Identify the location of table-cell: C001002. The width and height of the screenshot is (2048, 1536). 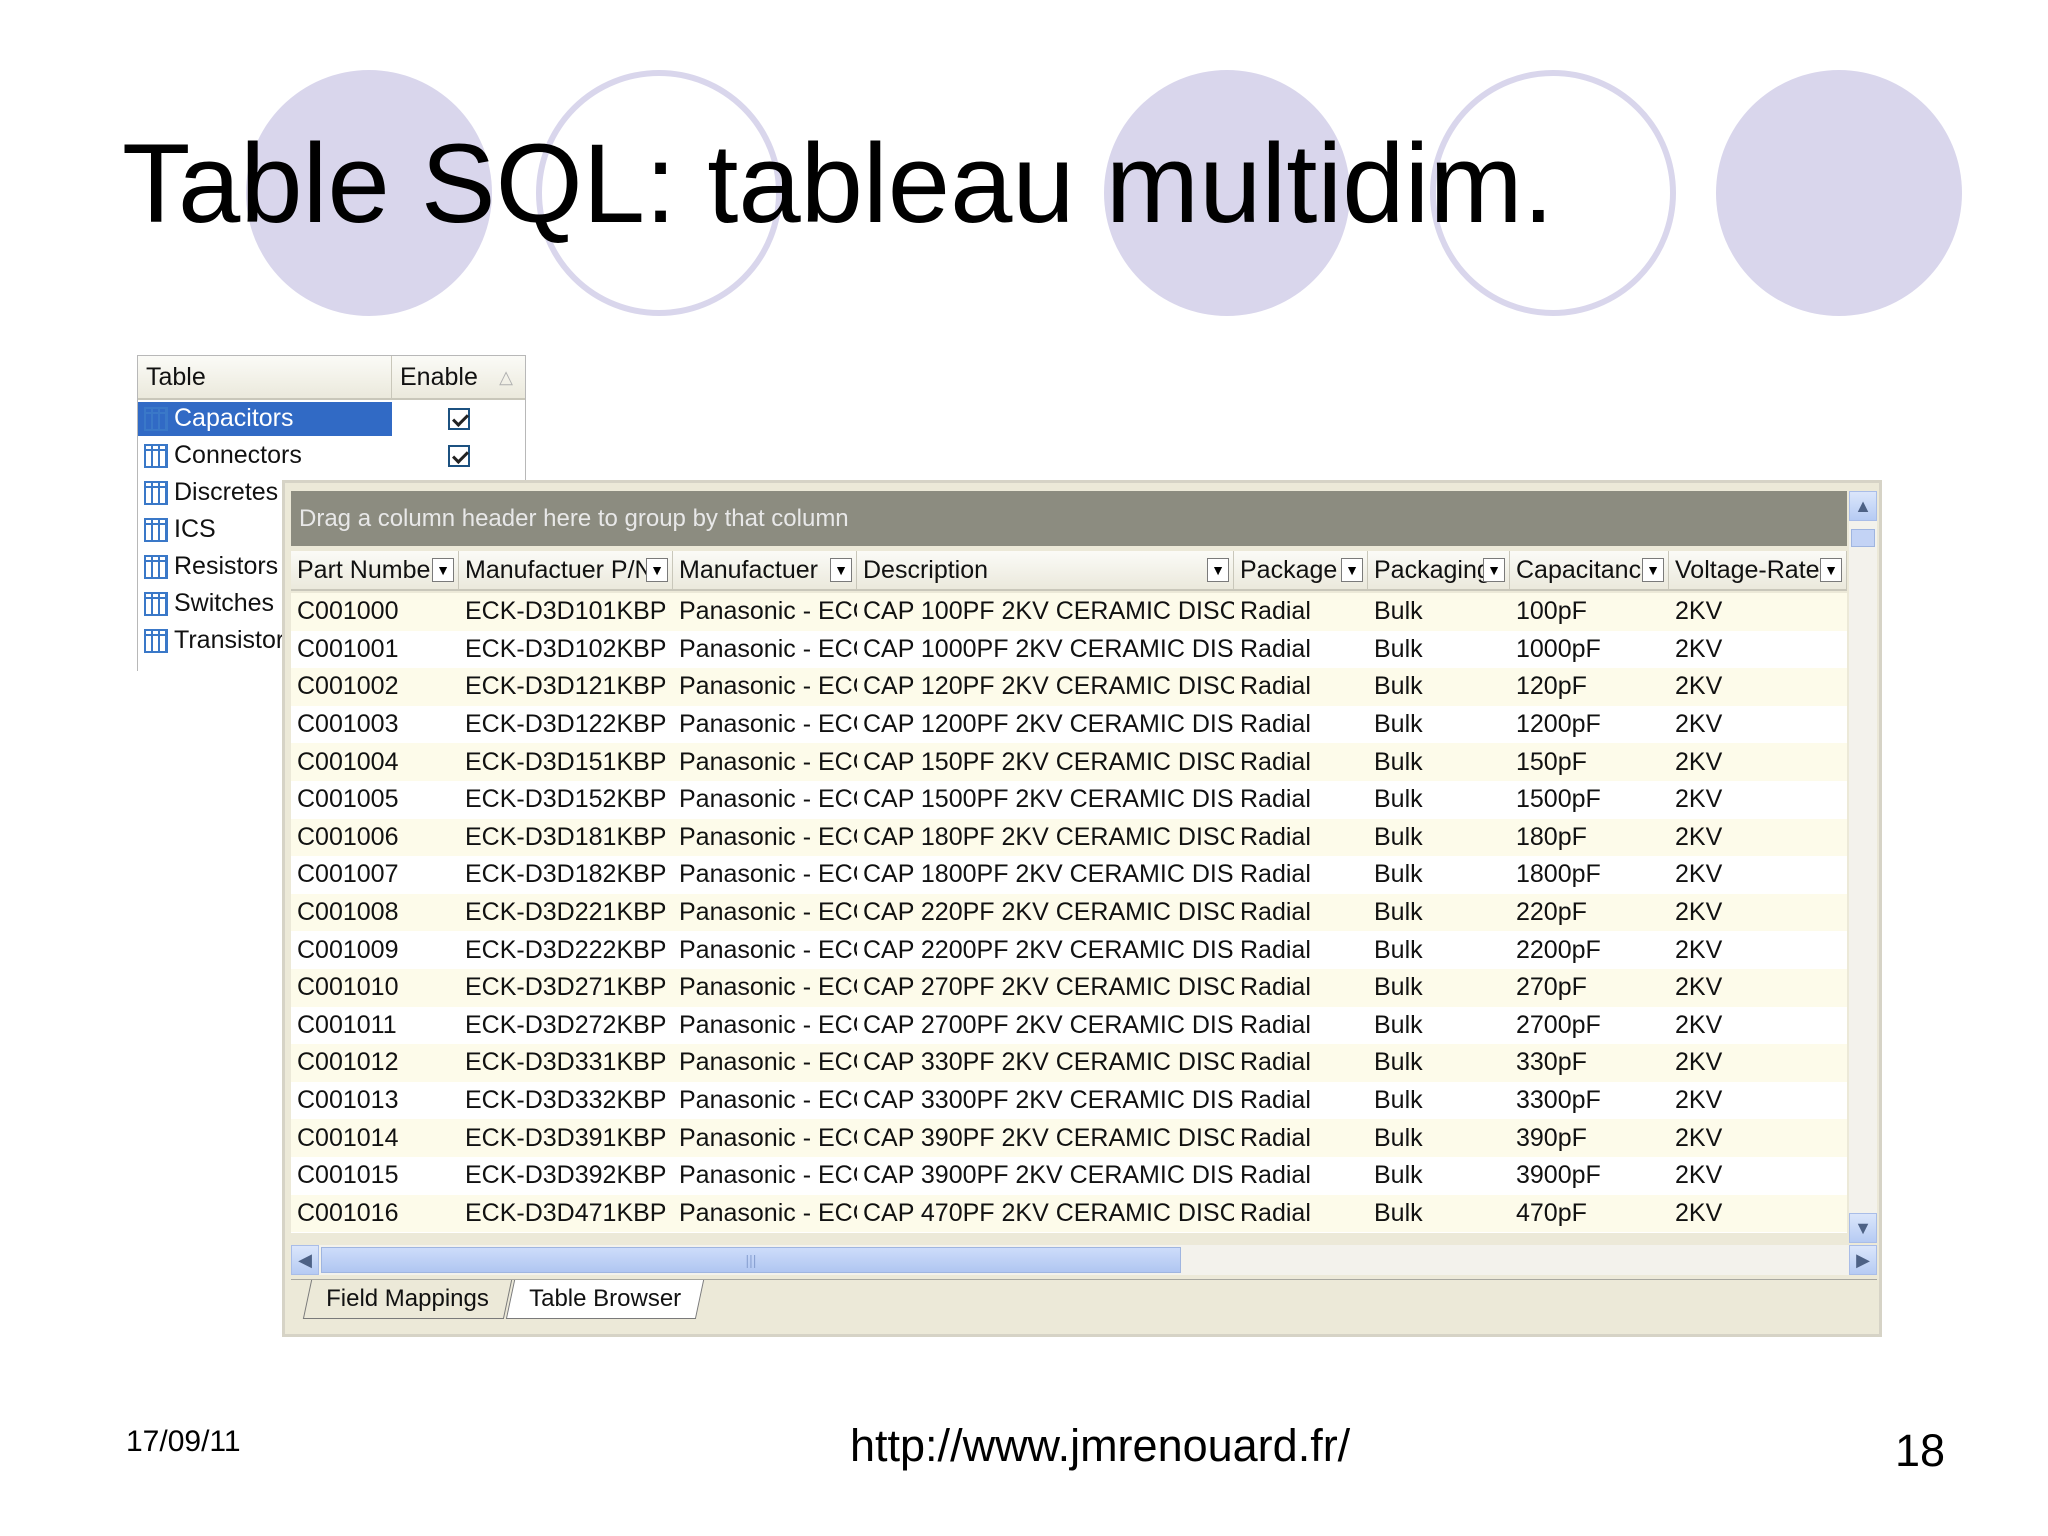
(375, 686).